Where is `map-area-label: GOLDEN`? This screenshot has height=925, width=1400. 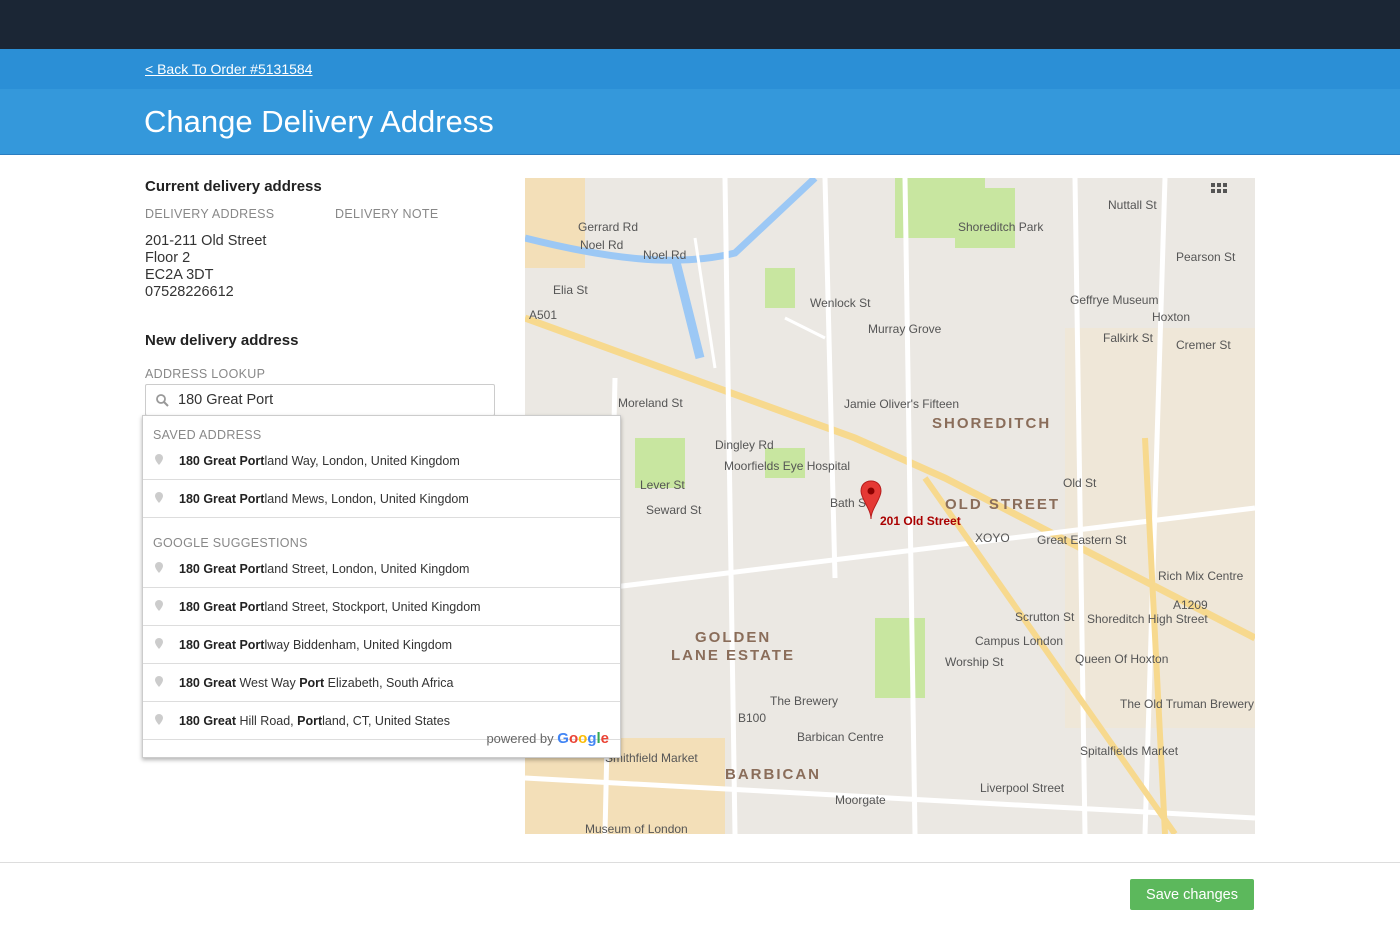
map-area-label: GOLDEN is located at coordinates (733, 637).